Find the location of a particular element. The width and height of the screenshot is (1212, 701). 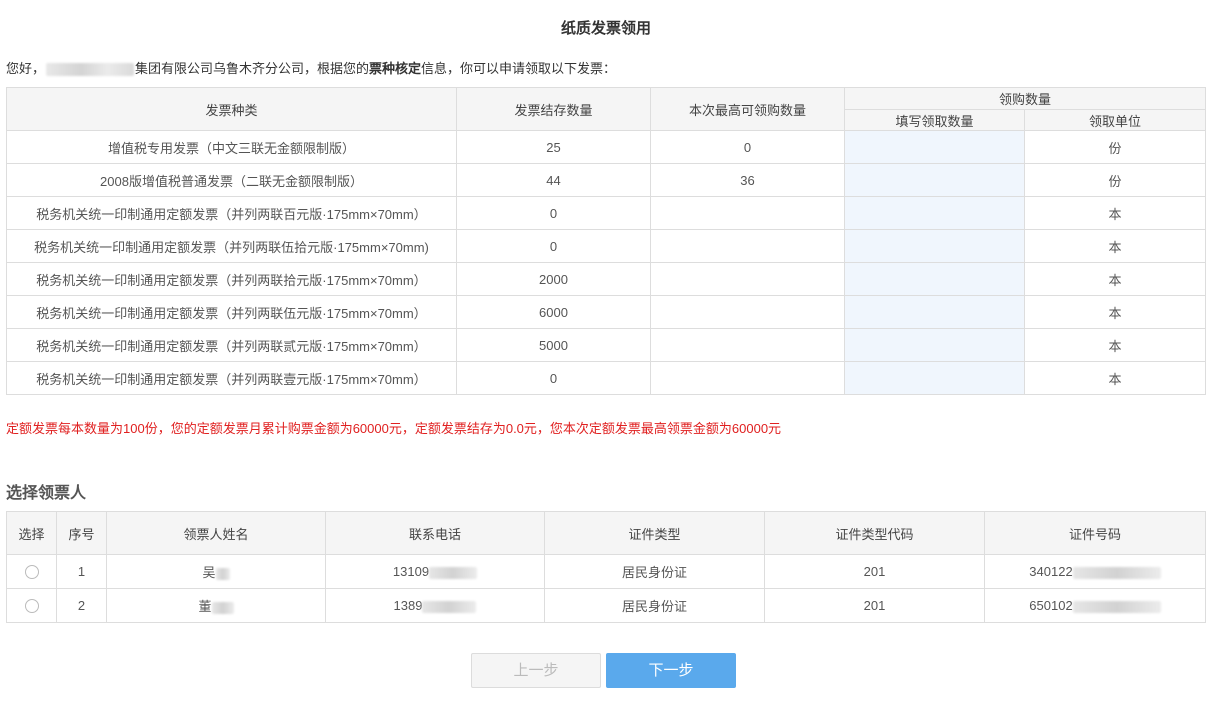

section-title-recipients: 选择领票人 is located at coordinates (46, 493).